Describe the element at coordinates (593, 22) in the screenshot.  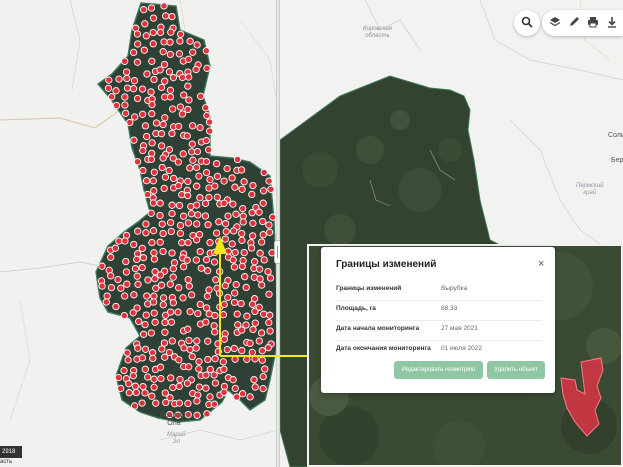
I see `printer-icon` at that location.